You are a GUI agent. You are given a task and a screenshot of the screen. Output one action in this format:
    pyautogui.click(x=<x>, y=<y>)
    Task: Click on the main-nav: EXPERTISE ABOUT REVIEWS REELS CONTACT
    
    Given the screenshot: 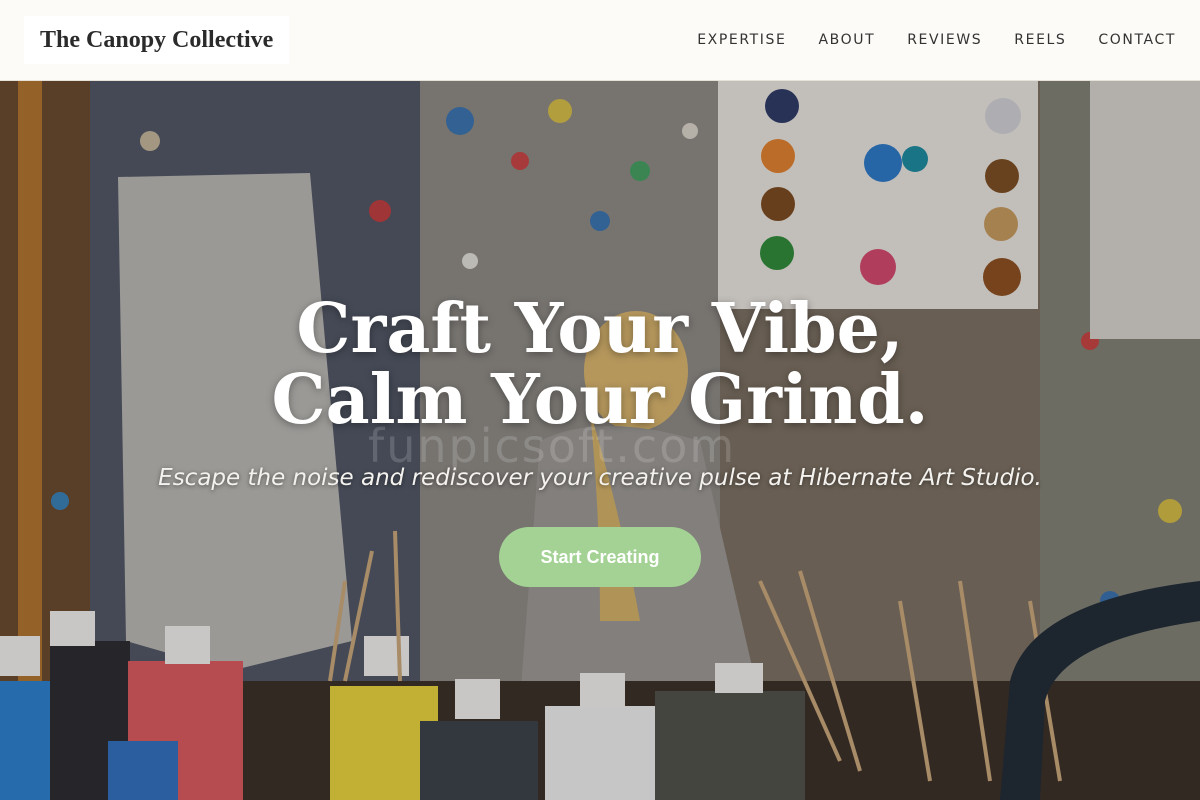 What is the action you would take?
    pyautogui.click(x=936, y=40)
    